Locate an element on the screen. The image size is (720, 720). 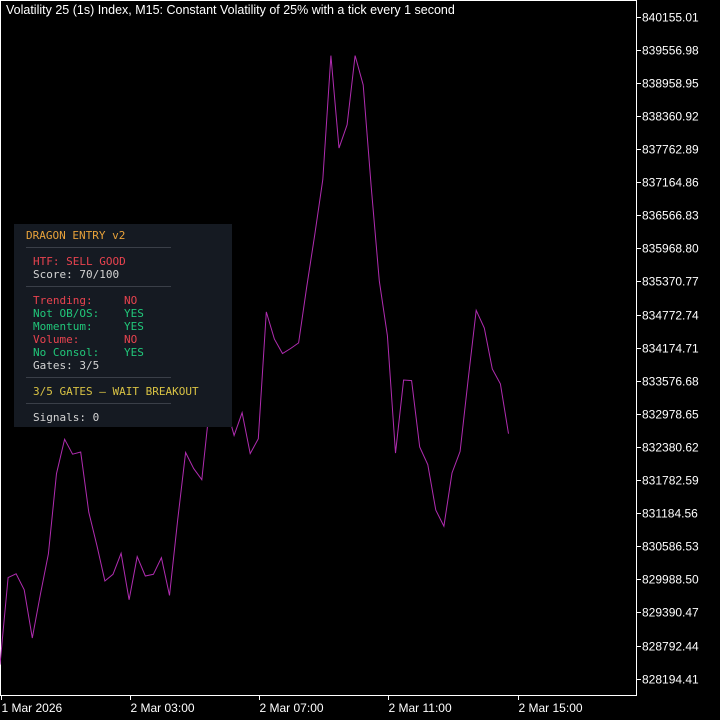
y-tick-label: 828194.41 is located at coordinates (670, 680).